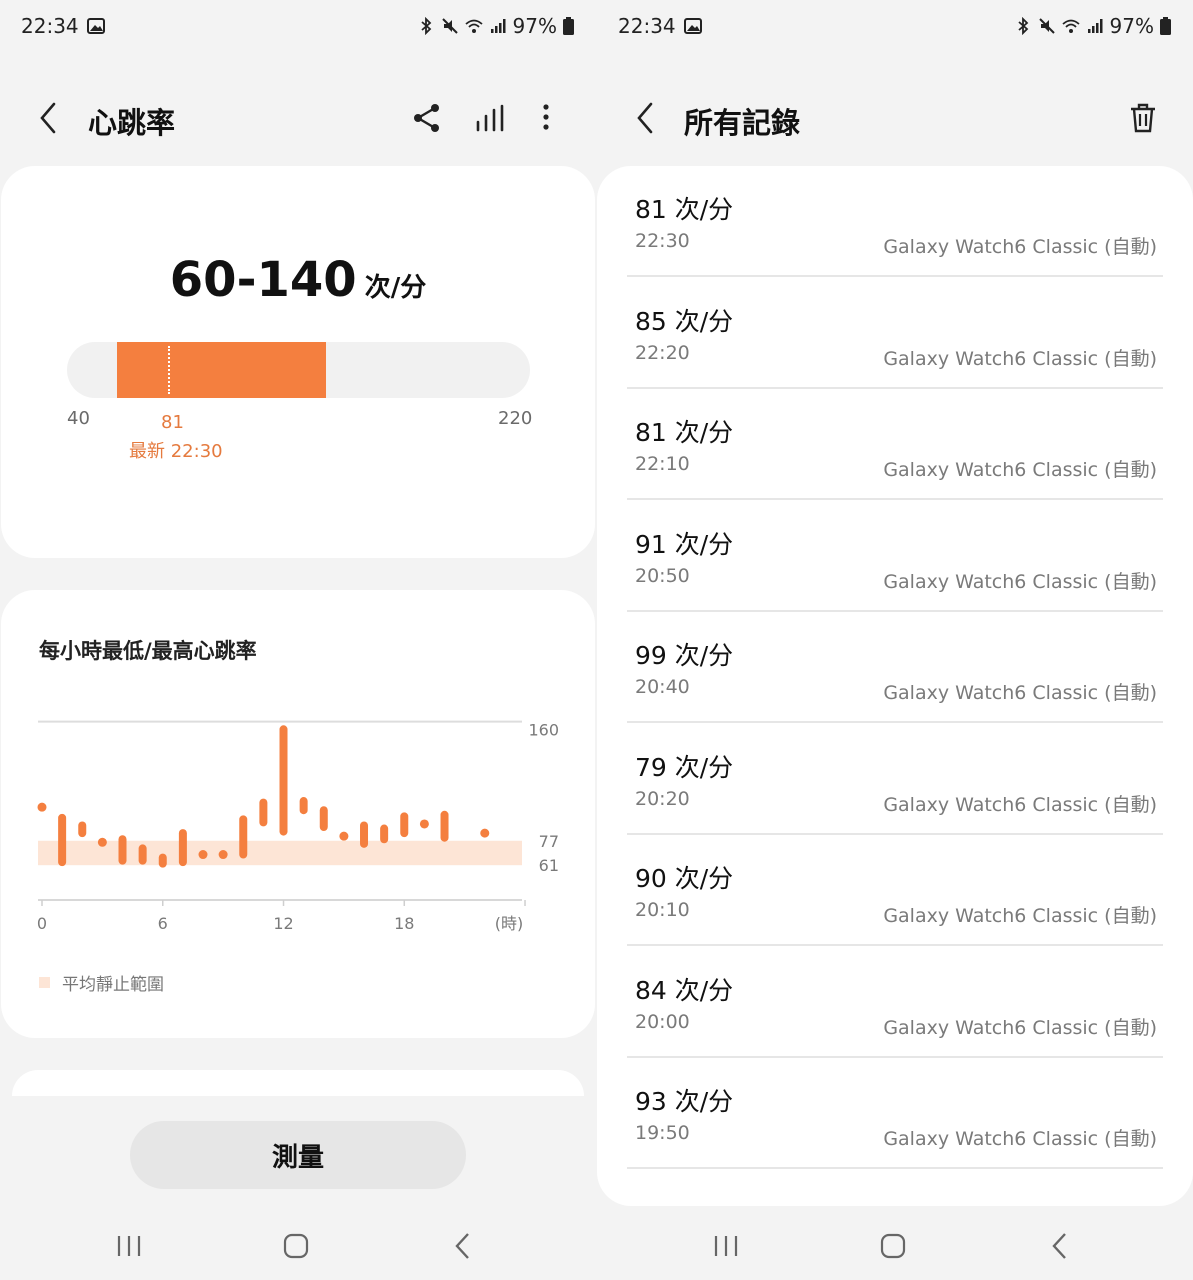  What do you see at coordinates (44, 982) in the screenshot?
I see `legend-swatch` at bounding box center [44, 982].